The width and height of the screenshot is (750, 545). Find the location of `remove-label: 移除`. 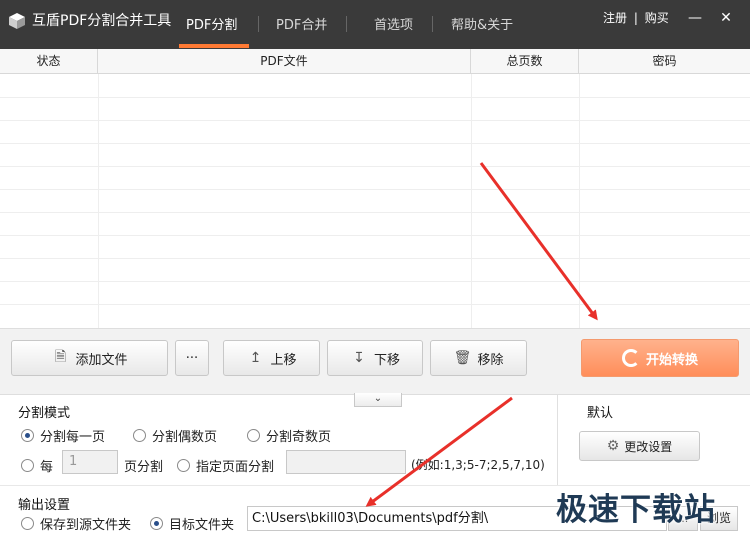

remove-label: 移除 is located at coordinates (490, 360).